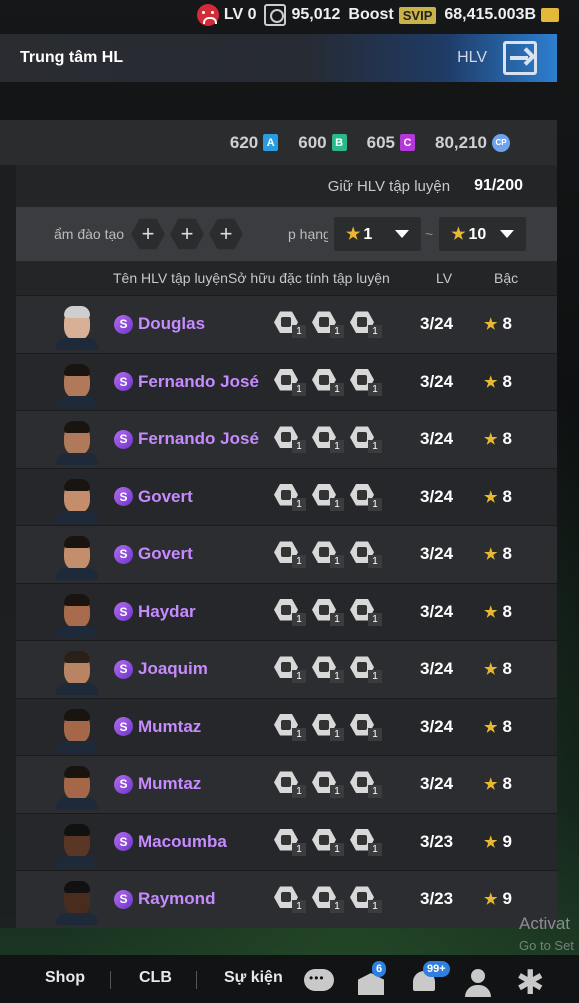 This screenshot has height=1003, width=579. What do you see at coordinates (506, 278) in the screenshot?
I see `column-rank-header: Bậc` at bounding box center [506, 278].